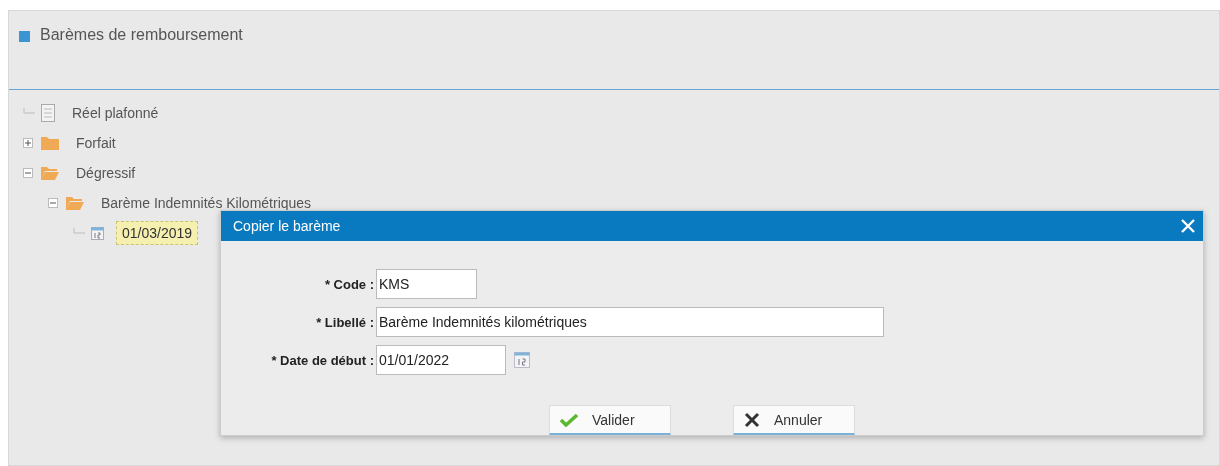  I want to click on tree-item: 01/03/2019, so click(157, 233).